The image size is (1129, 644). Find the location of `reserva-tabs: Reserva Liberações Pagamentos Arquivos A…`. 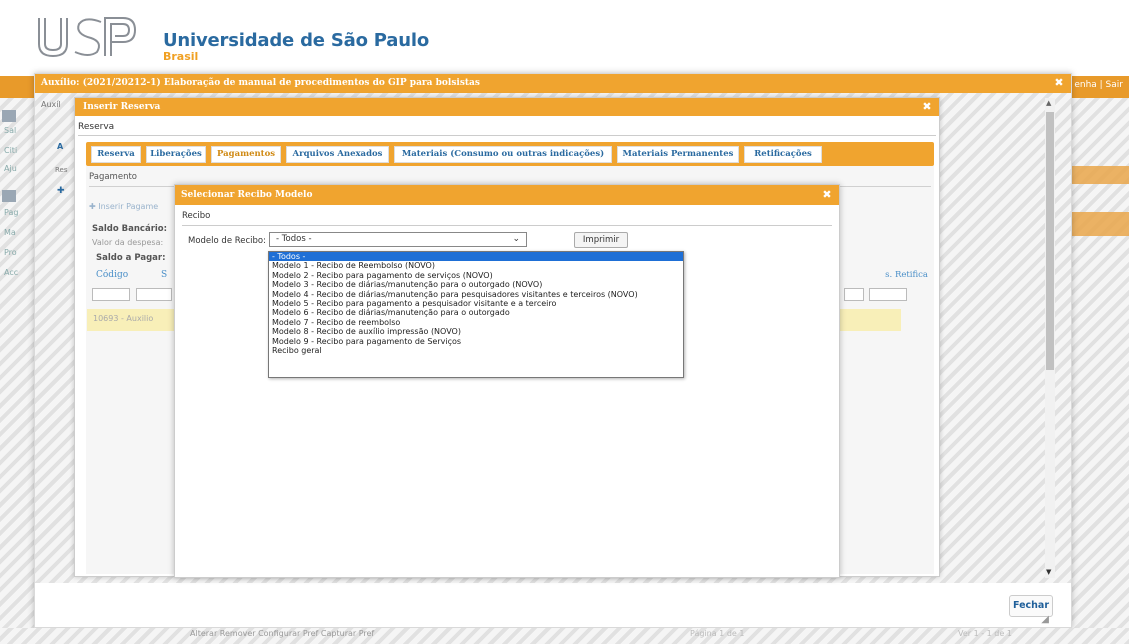

reserva-tabs: Reserva Liberações Pagamentos Arquivos A… is located at coordinates (510, 154).